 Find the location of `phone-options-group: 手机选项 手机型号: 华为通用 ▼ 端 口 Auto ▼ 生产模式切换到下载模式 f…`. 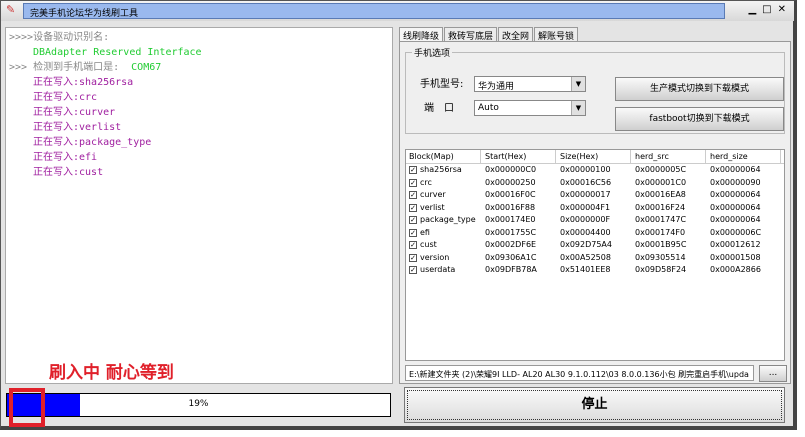

phone-options-group: 手机选项 手机型号: 华为通用 ▼ 端 口 Auto ▼ 生产模式切换到下载模式 f… is located at coordinates (595, 90).